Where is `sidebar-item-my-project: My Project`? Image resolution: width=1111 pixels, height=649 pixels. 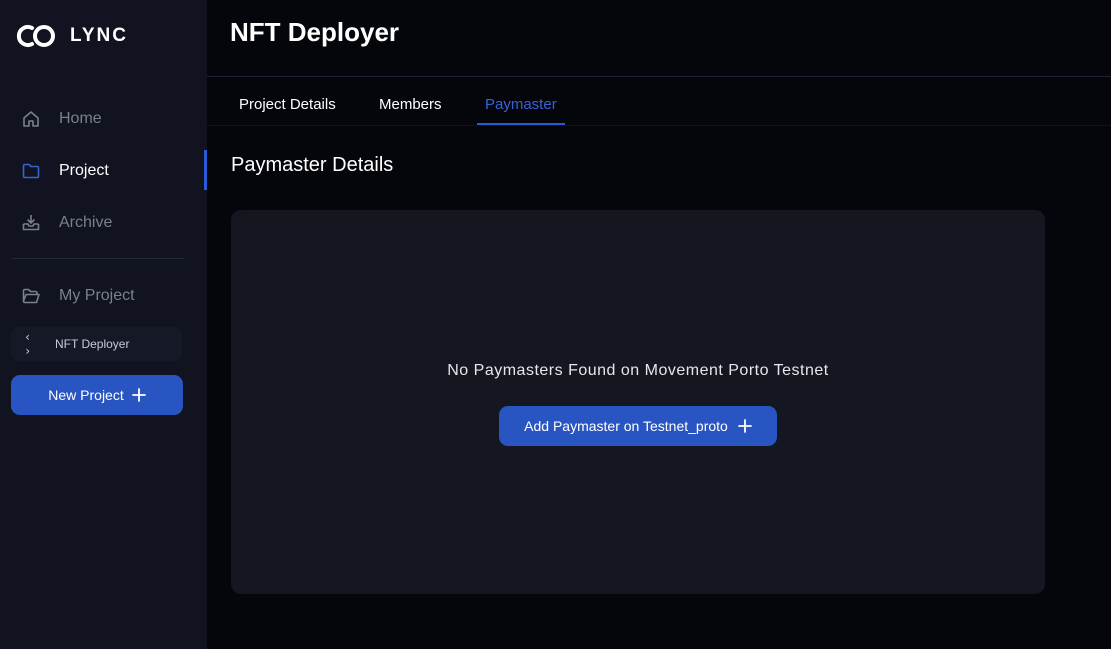
sidebar-item-my-project: My Project is located at coordinates (78, 296).